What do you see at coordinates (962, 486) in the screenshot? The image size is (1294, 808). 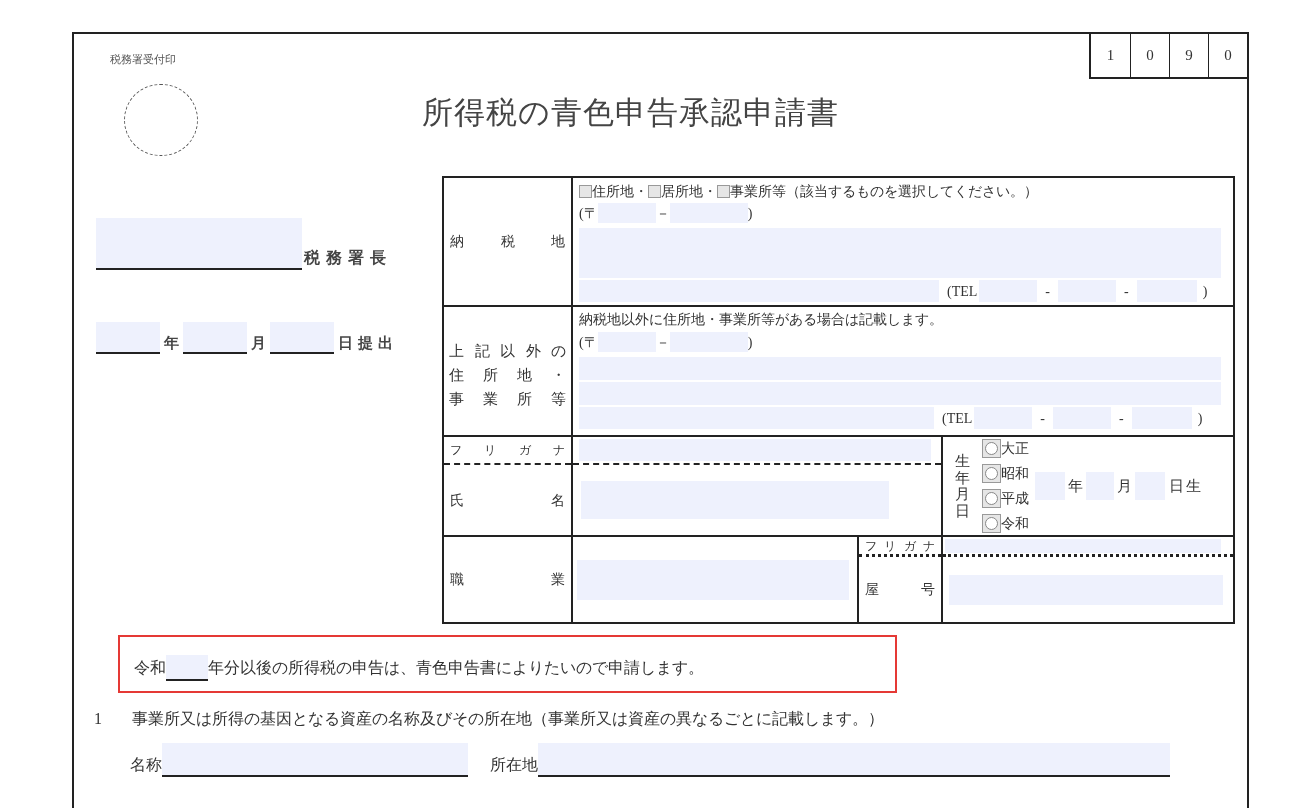 I see `birth-date-label: 生年月日` at bounding box center [962, 486].